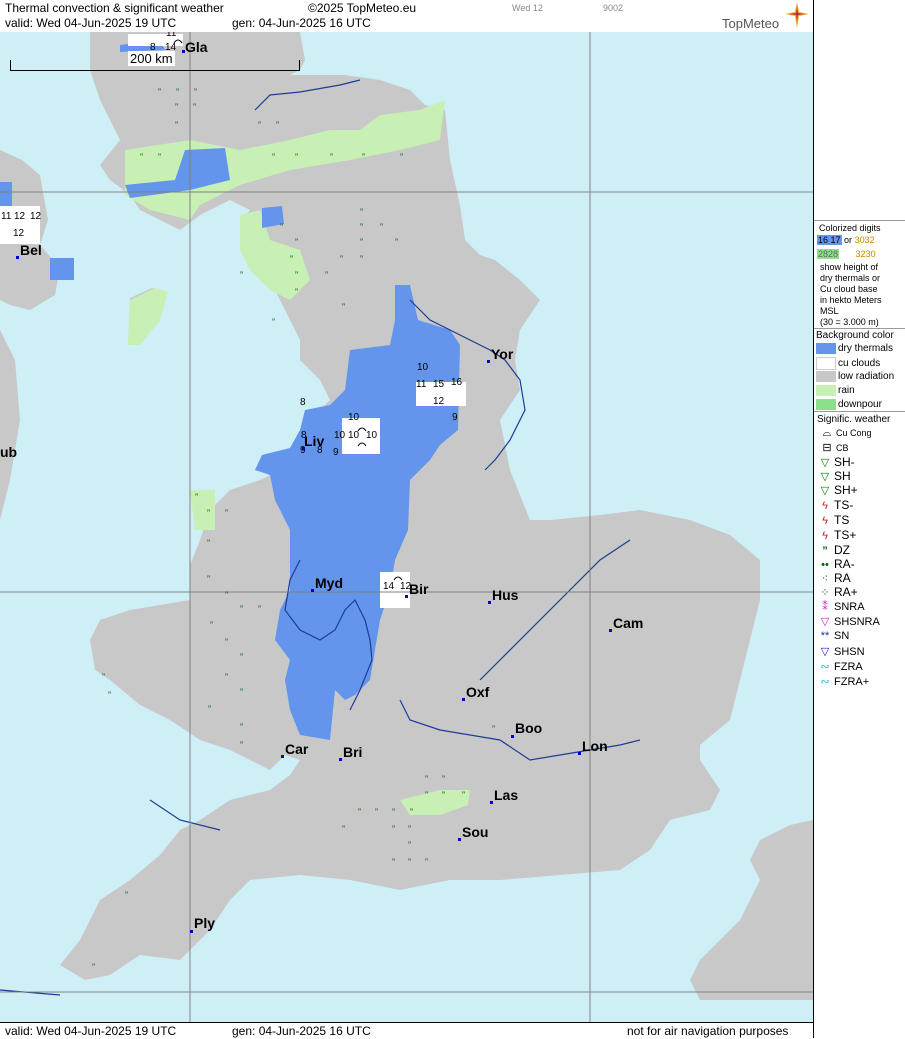 The width and height of the screenshot is (905, 1039). Describe the element at coordinates (825, 565) in the screenshot. I see `rain-light-icon: ••` at that location.